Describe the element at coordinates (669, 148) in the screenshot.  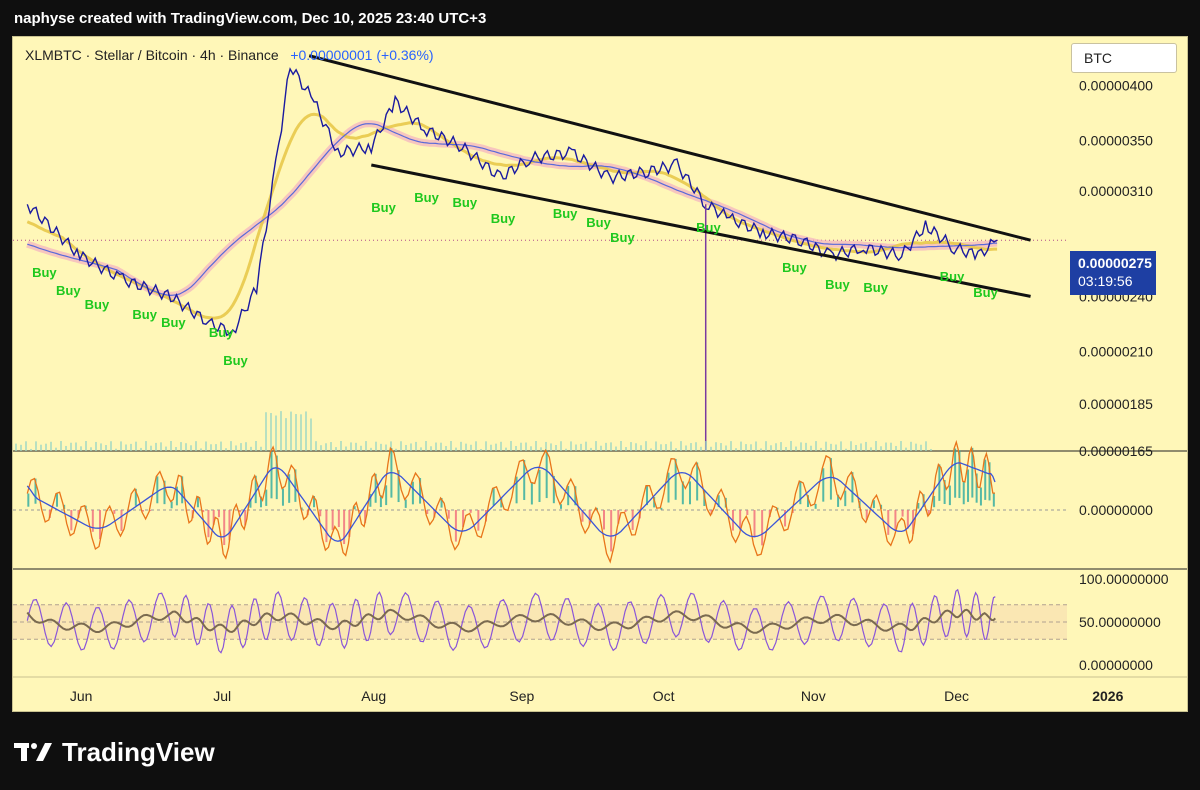
I see `trendline` at that location.